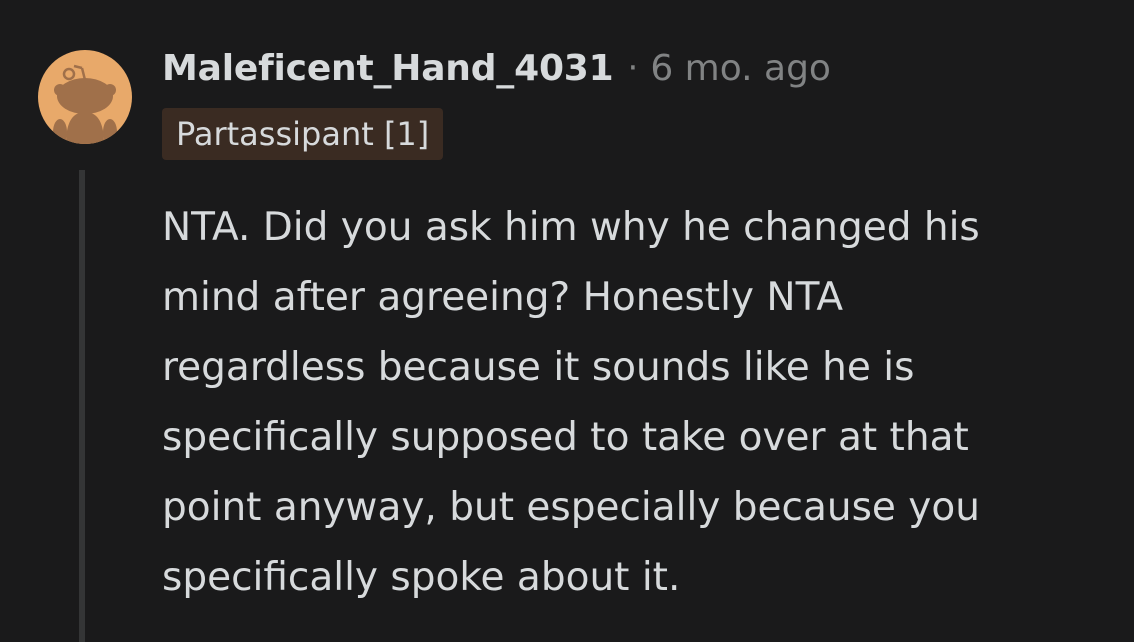  What do you see at coordinates (571, 227) in the screenshot?
I see `comment-body-line: NTA. Did you ask him why he changed his` at bounding box center [571, 227].